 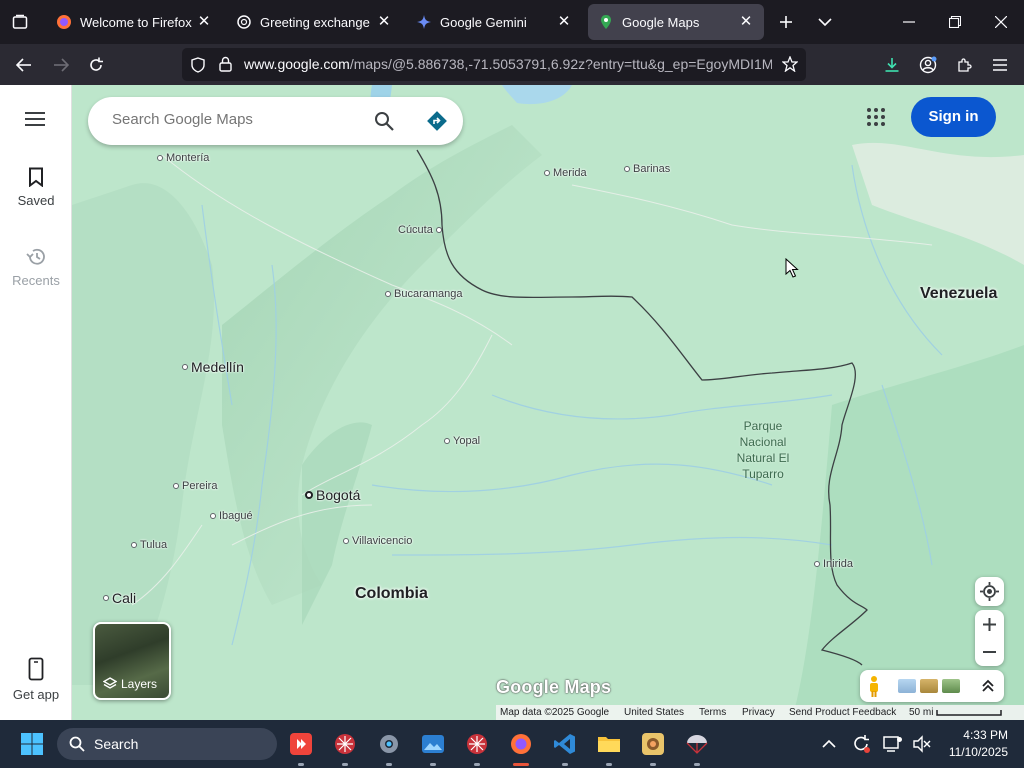 I want to click on plus-icon, so click(x=989, y=624).